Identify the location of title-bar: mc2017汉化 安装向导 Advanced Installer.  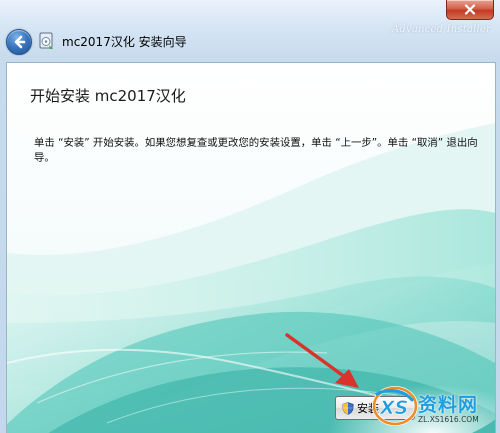
(250, 31).